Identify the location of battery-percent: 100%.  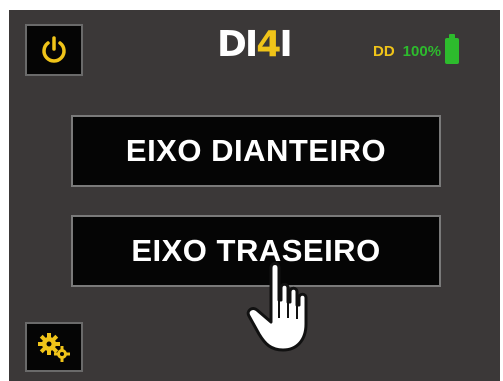
(422, 51).